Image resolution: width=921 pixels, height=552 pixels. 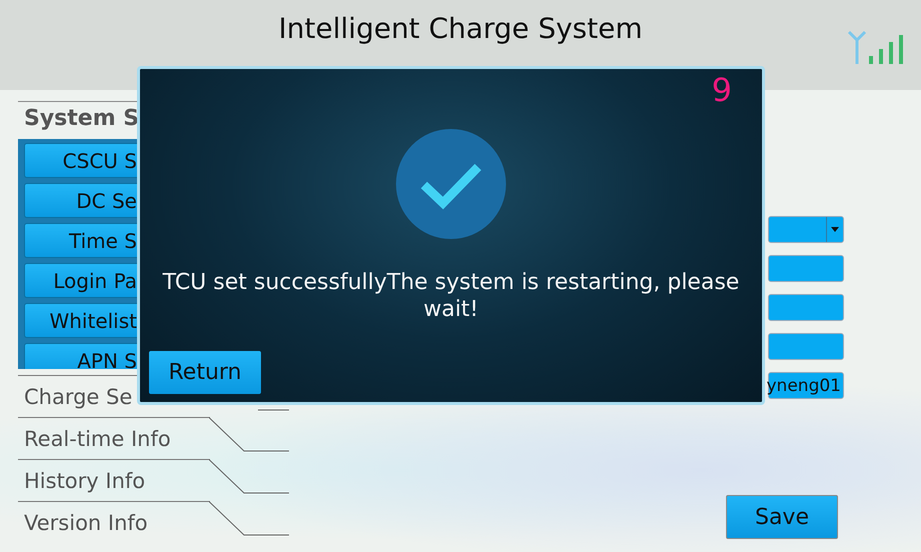 I want to click on countdown: 9, so click(x=722, y=90).